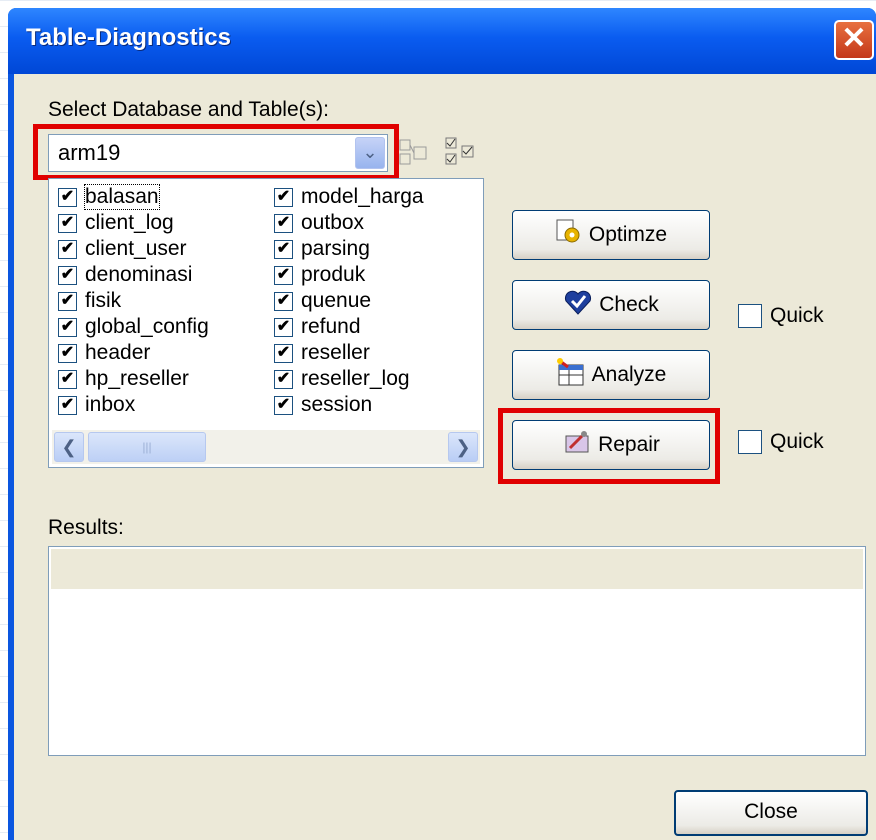 Image resolution: width=876 pixels, height=840 pixels. What do you see at coordinates (337, 404) in the screenshot?
I see `table-name: session` at bounding box center [337, 404].